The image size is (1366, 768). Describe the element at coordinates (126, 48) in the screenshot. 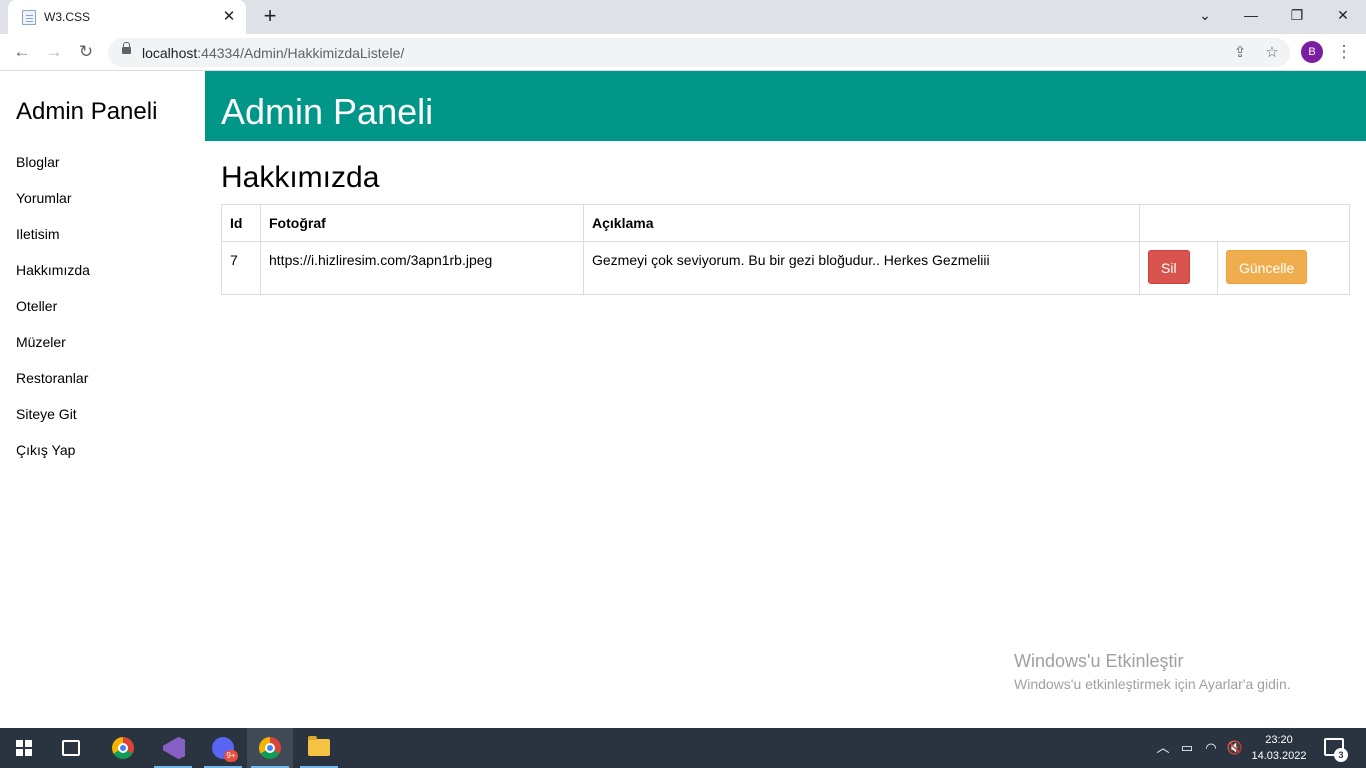

I see `lock-icon` at that location.